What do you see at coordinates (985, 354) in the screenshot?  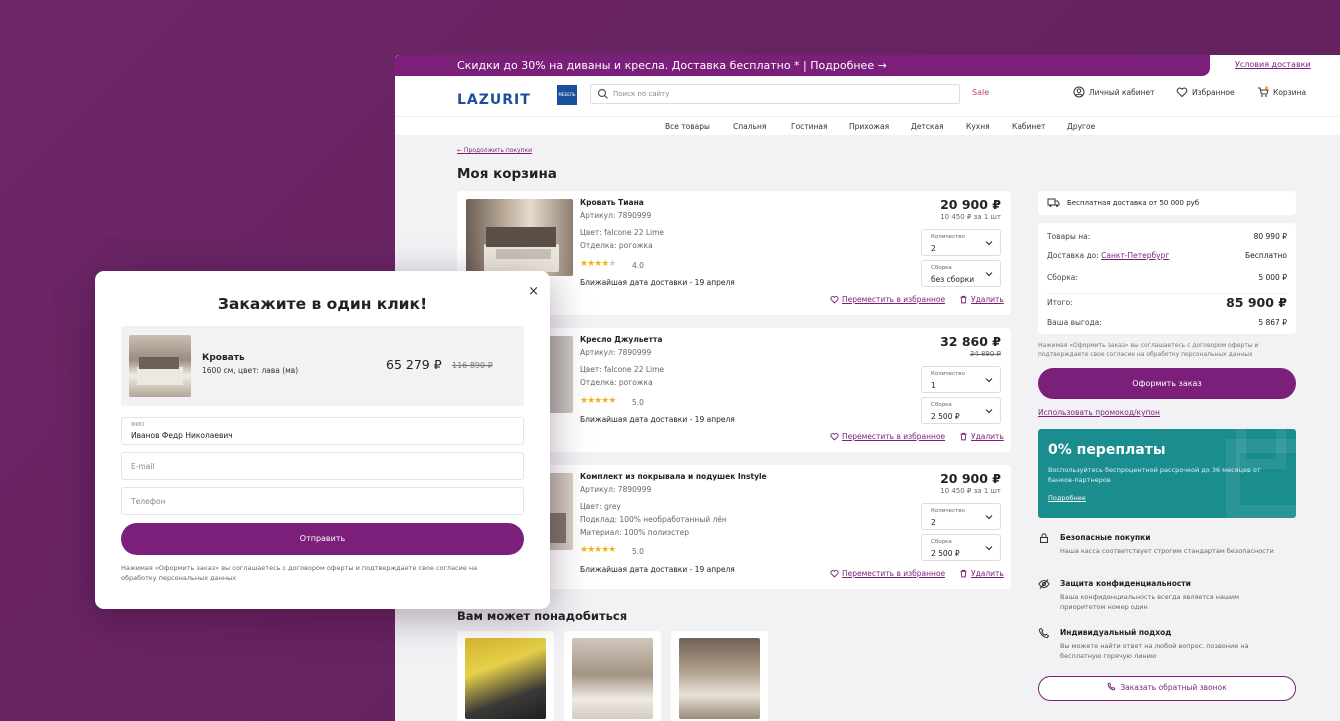 I see `old-price: 34 890 ₽` at bounding box center [985, 354].